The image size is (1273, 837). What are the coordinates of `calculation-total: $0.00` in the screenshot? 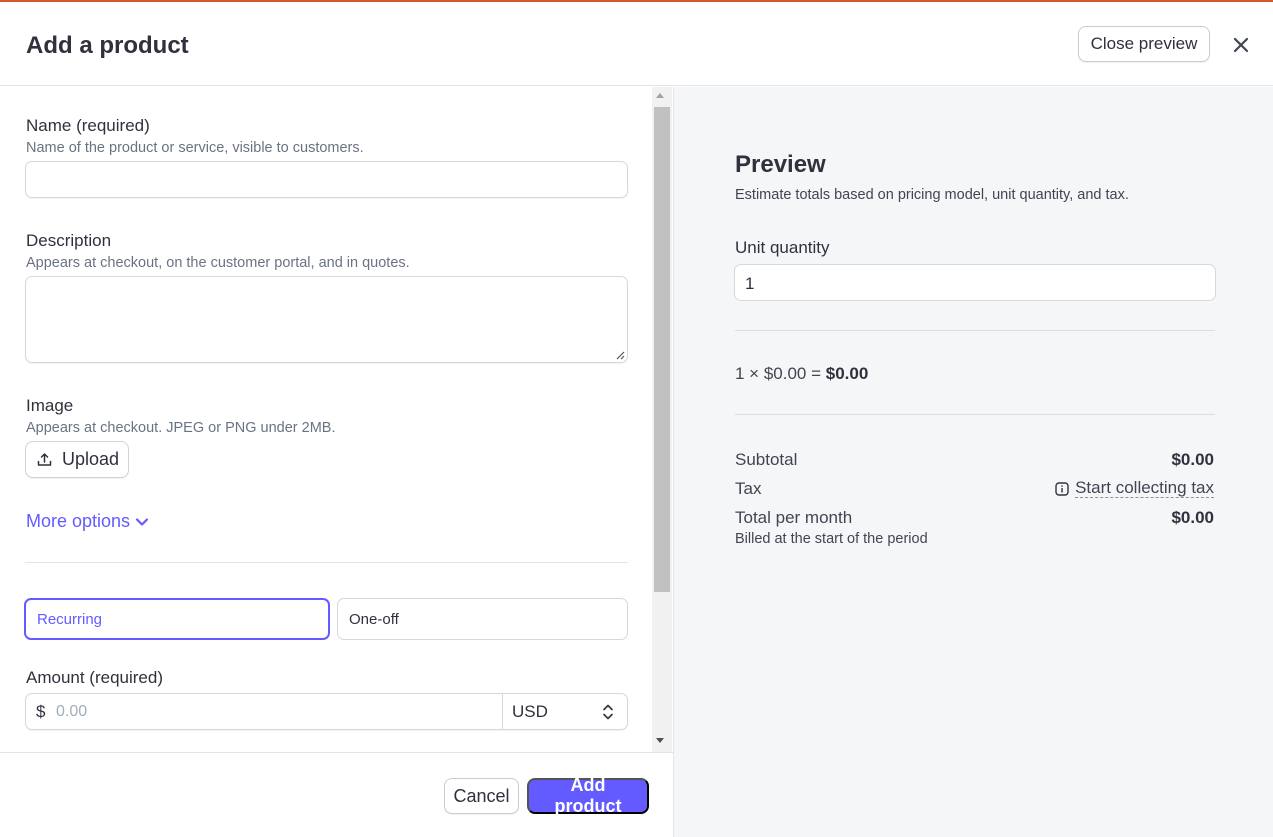 It's located at (847, 373).